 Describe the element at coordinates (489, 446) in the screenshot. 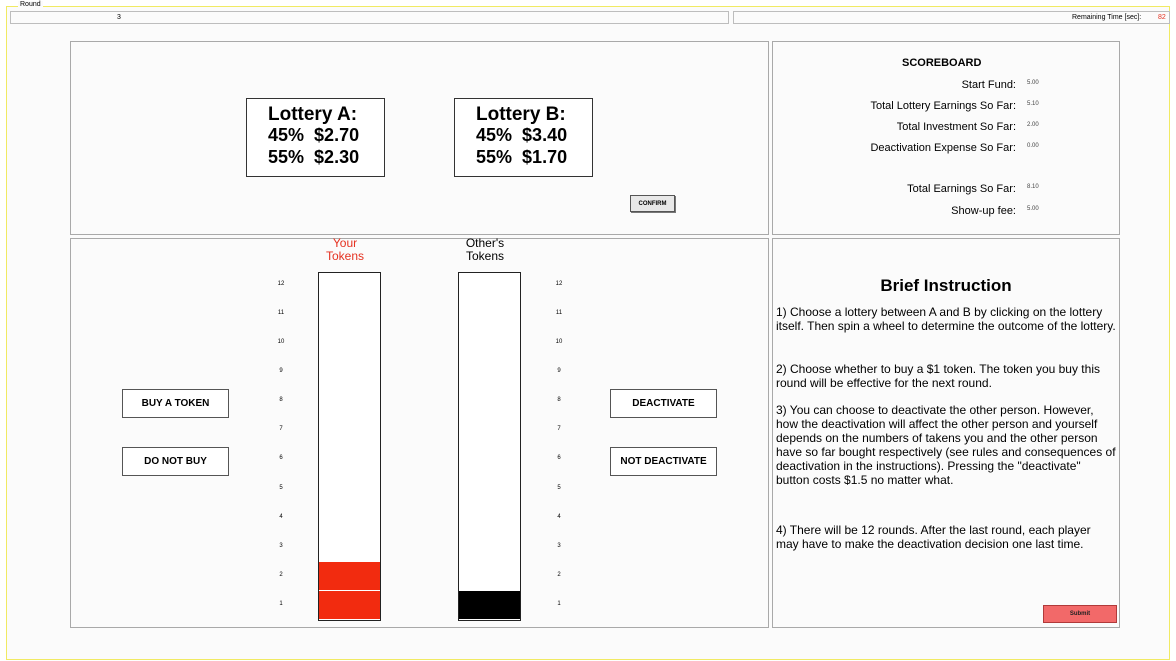

I see `others-tokens-bar` at that location.